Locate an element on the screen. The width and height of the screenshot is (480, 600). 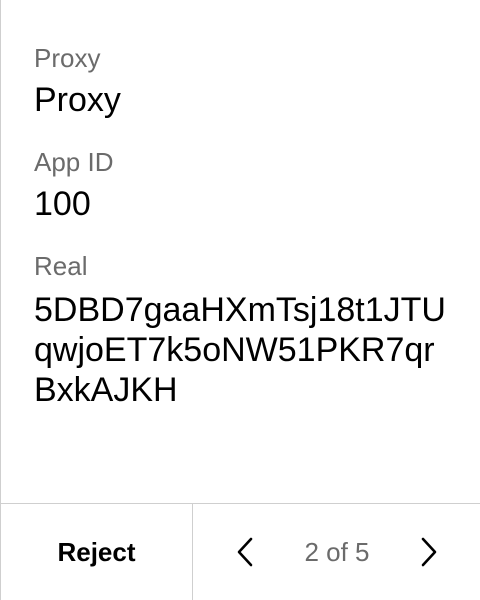
chevron-left-icon is located at coordinates (245, 552).